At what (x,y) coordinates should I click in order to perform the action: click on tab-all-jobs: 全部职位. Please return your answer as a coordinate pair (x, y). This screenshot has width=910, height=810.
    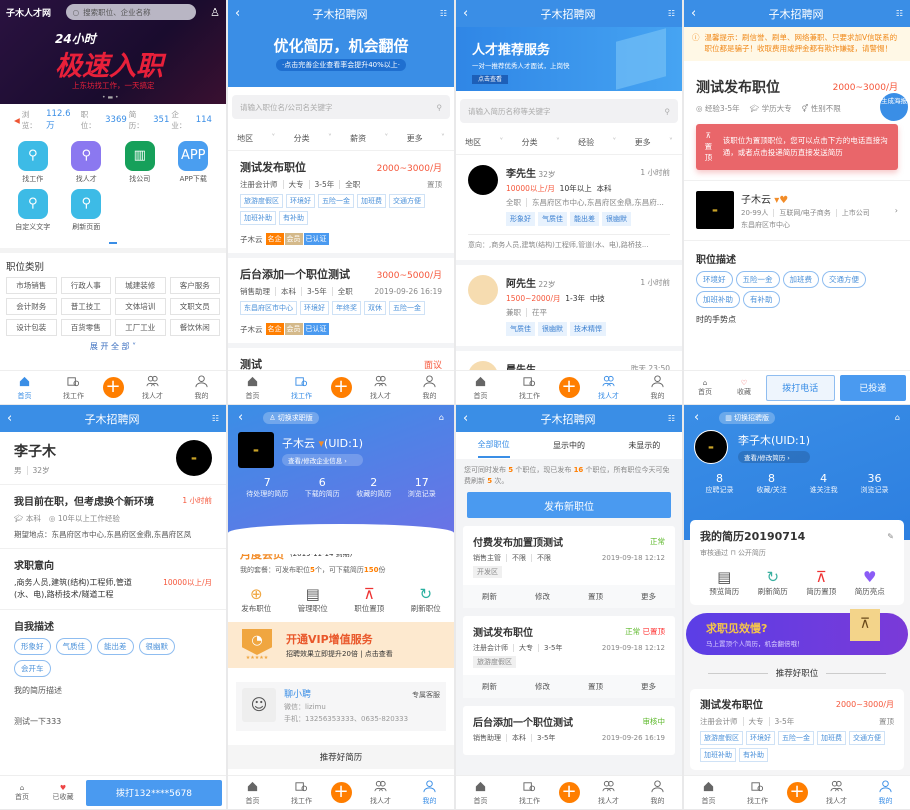
    Looking at the image, I should click on (493, 445).